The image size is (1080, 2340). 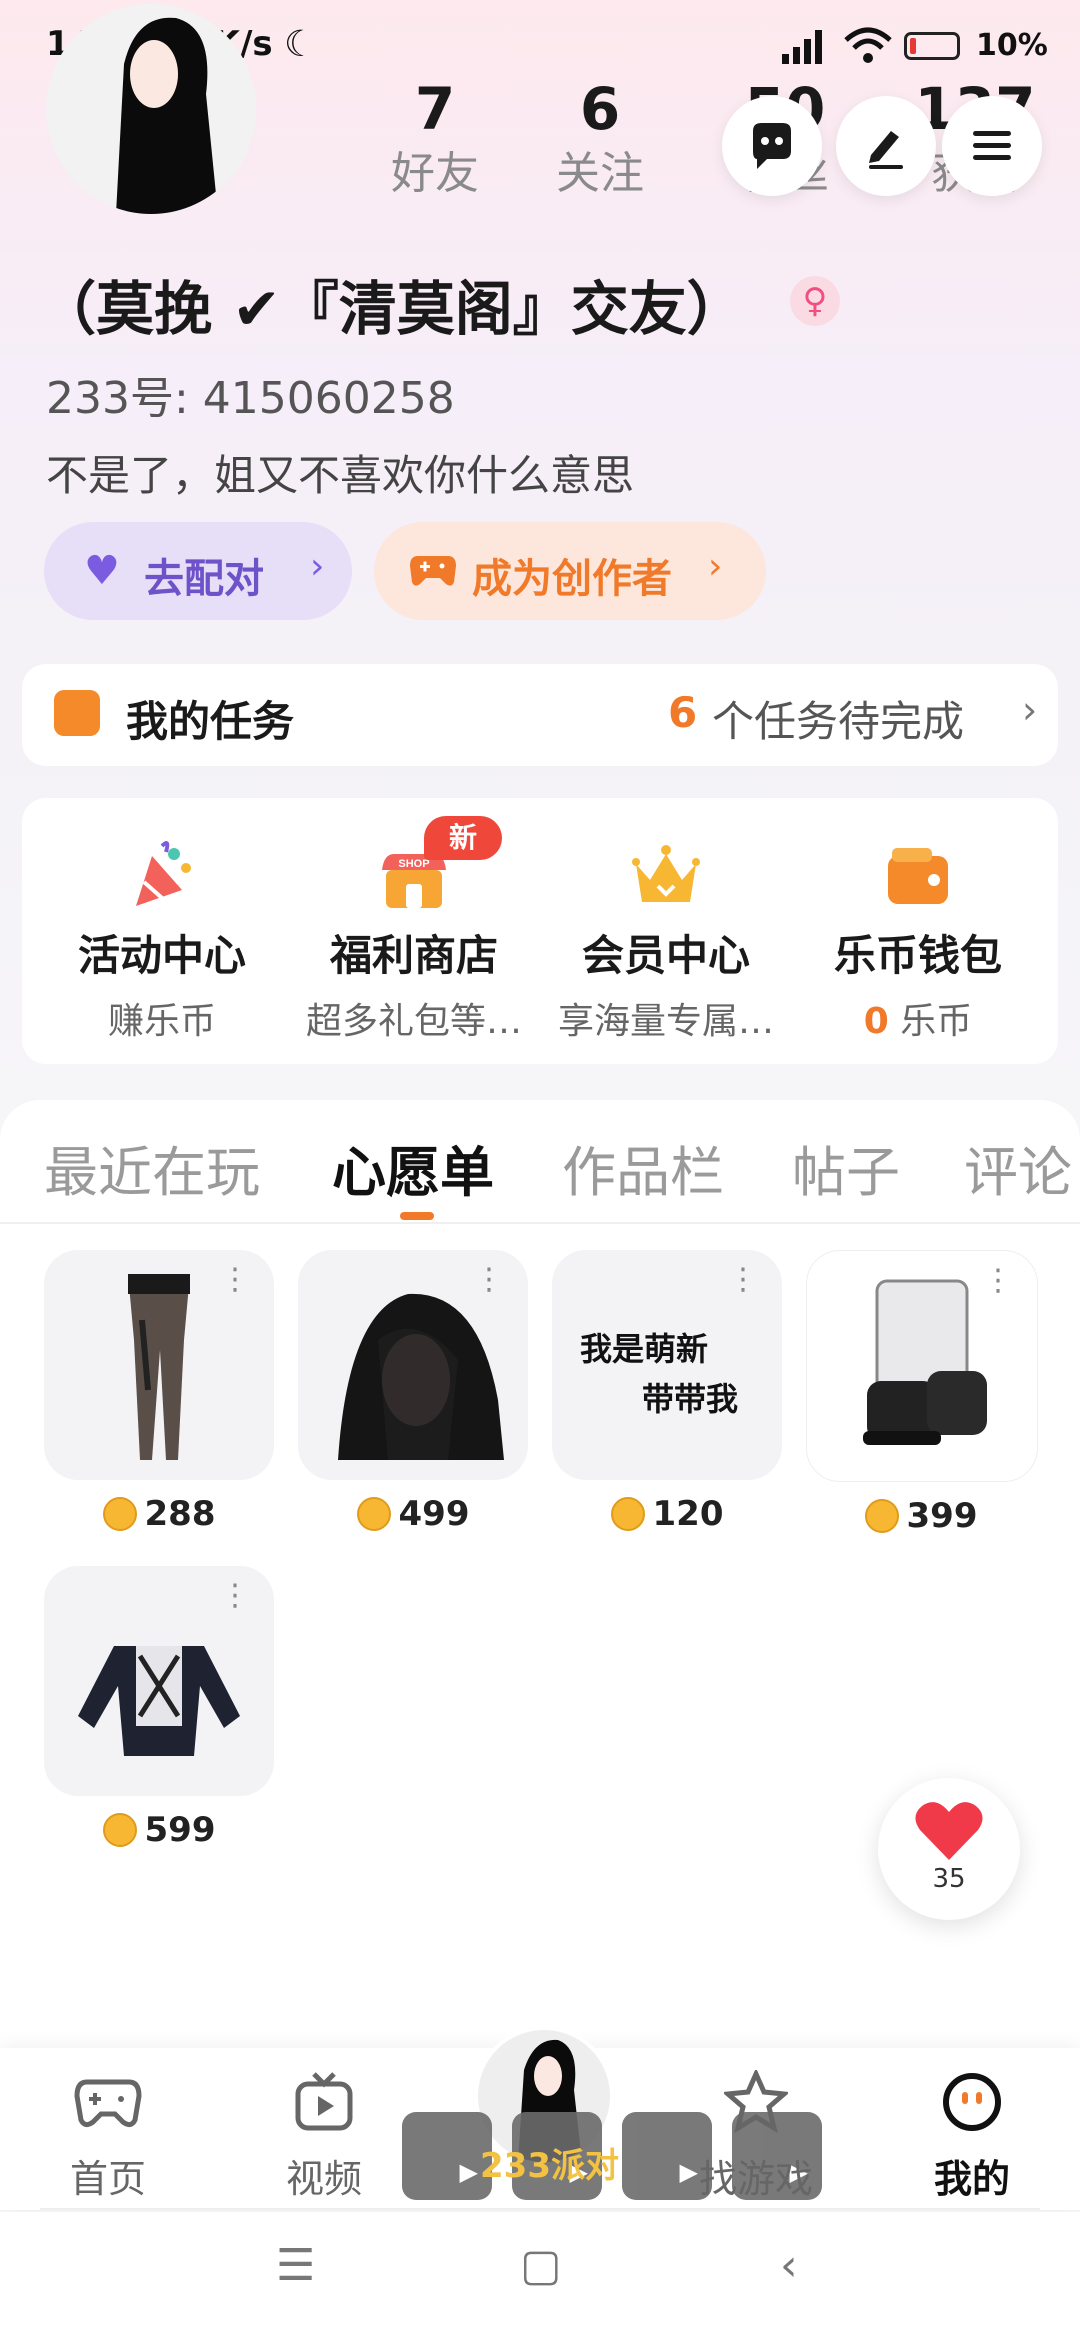 I want to click on wifi-icon, so click(x=868, y=45).